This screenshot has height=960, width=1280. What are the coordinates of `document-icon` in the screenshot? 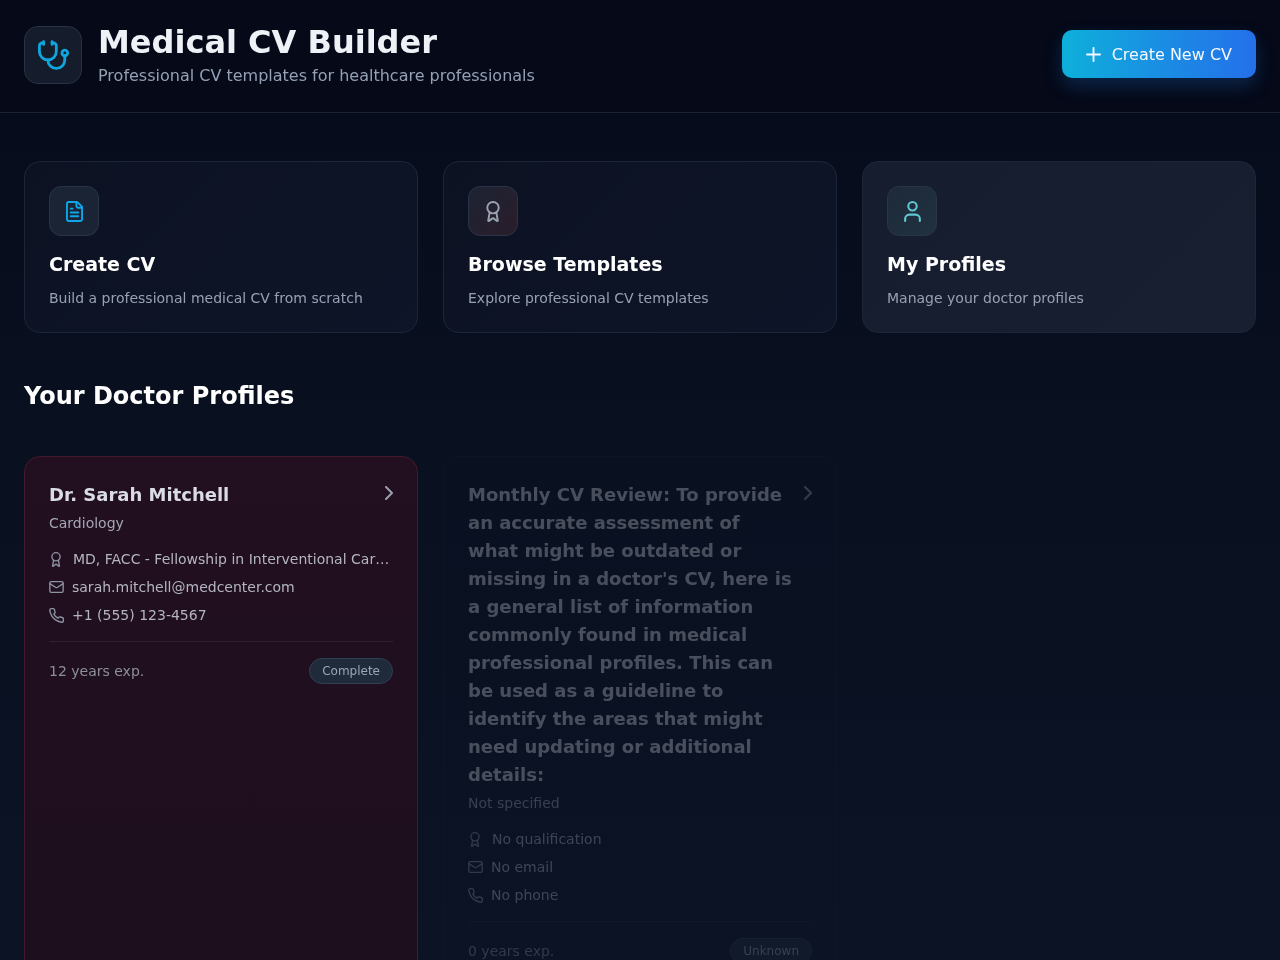 It's located at (74, 211).